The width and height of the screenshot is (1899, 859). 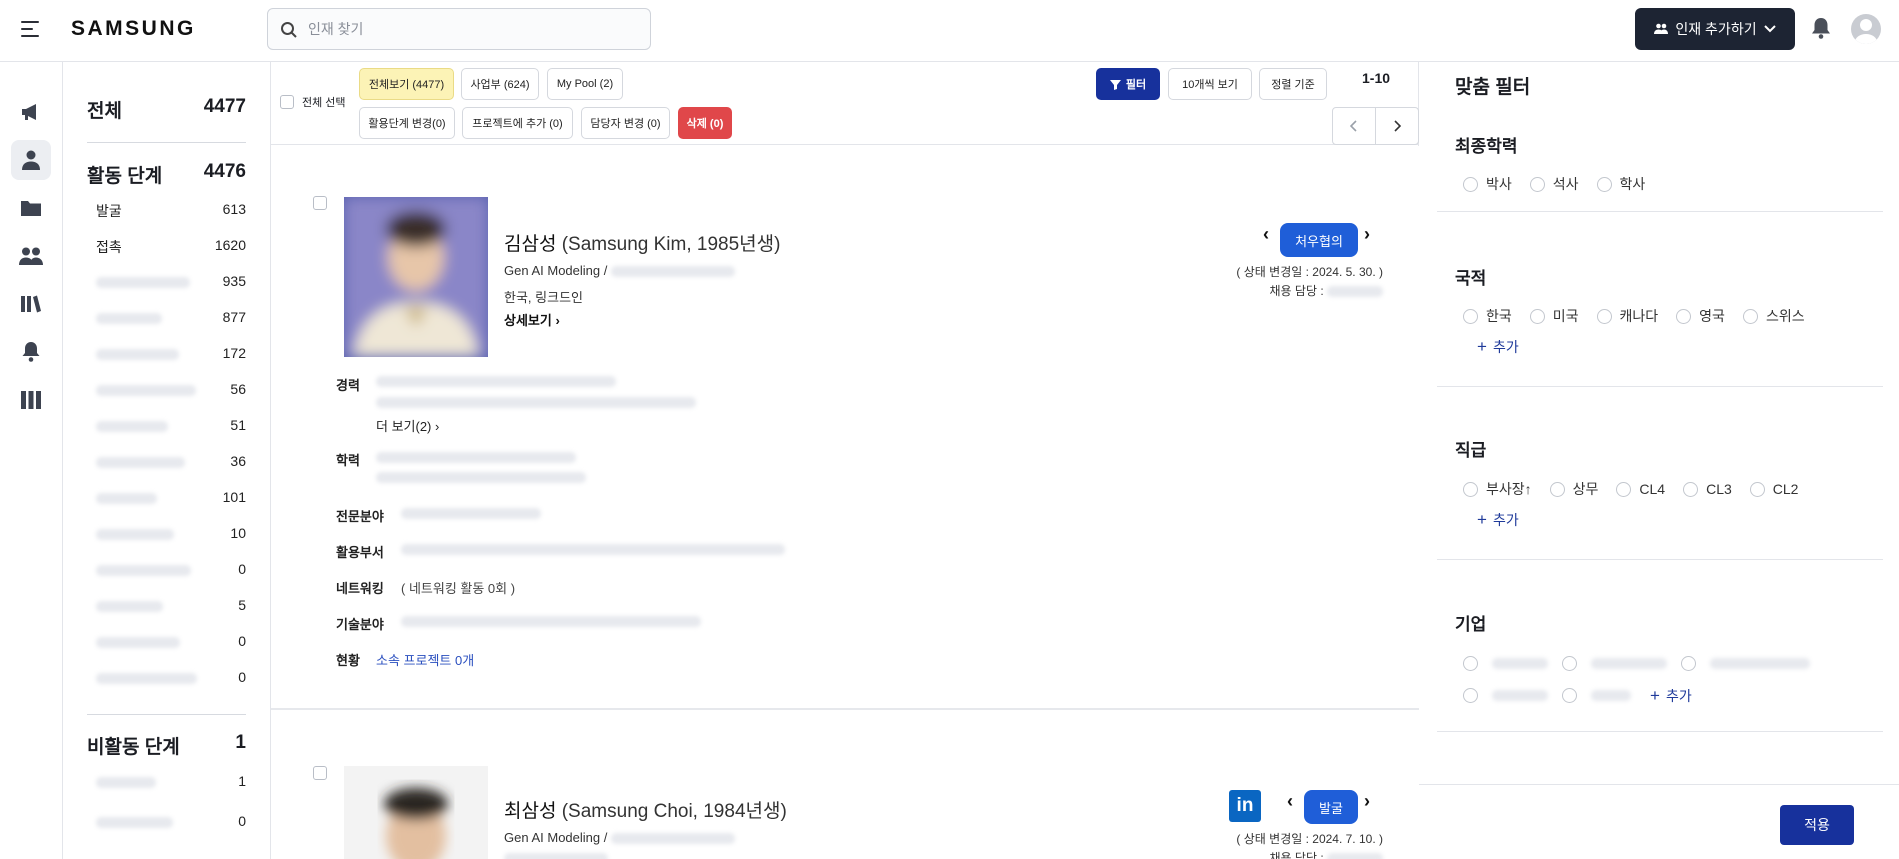 What do you see at coordinates (31, 352) in the screenshot?
I see `bell-icon` at bounding box center [31, 352].